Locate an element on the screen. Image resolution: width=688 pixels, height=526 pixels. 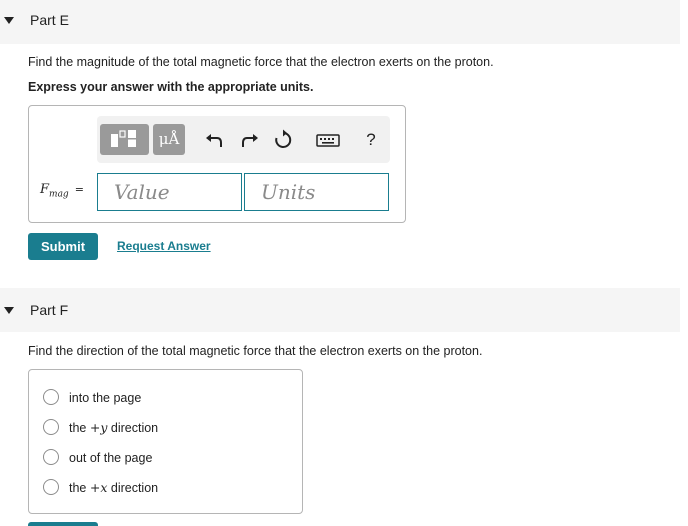
partially-visible-button is located at coordinates (63, 524).